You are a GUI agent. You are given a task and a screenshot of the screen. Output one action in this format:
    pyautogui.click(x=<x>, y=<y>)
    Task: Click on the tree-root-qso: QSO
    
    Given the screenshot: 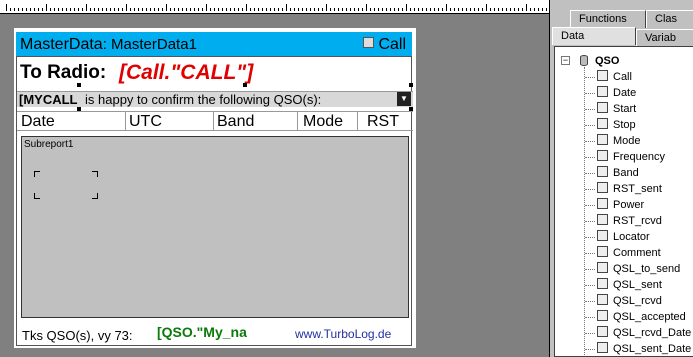 What is the action you would take?
    pyautogui.click(x=607, y=61)
    